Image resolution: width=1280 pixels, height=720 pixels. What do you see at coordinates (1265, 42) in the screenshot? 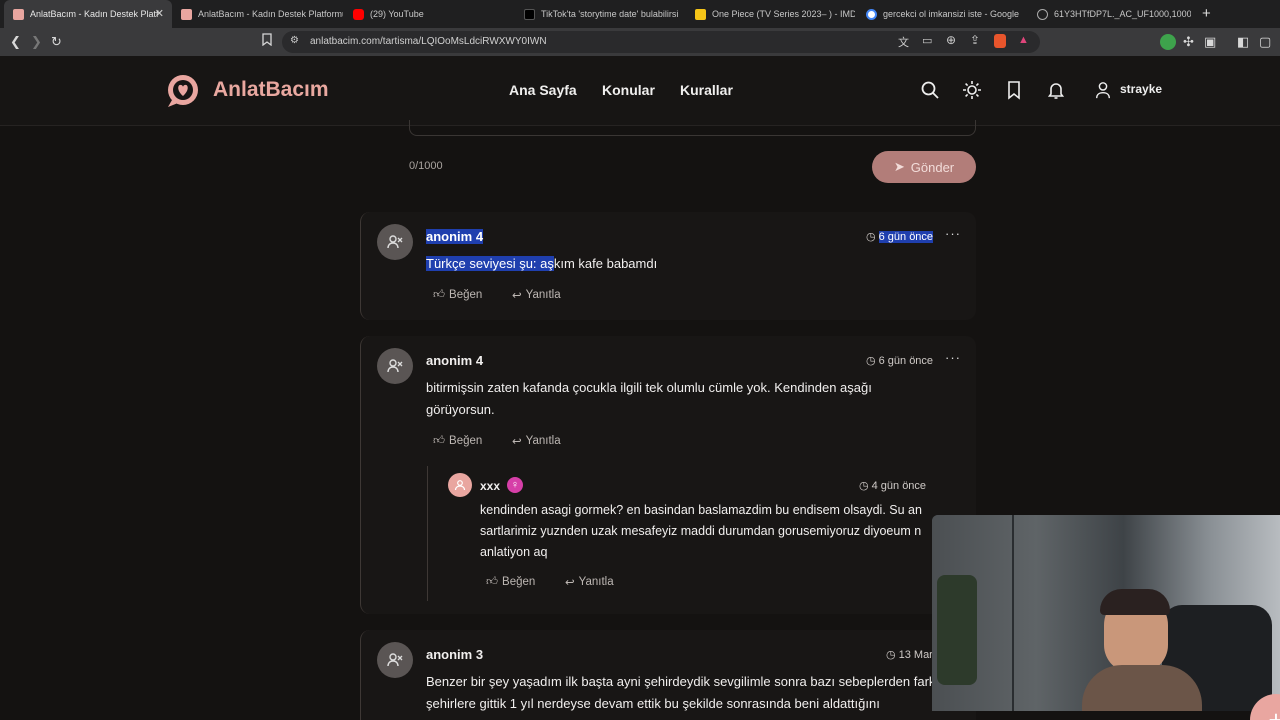
I see `menu-icon: ▢` at bounding box center [1265, 42].